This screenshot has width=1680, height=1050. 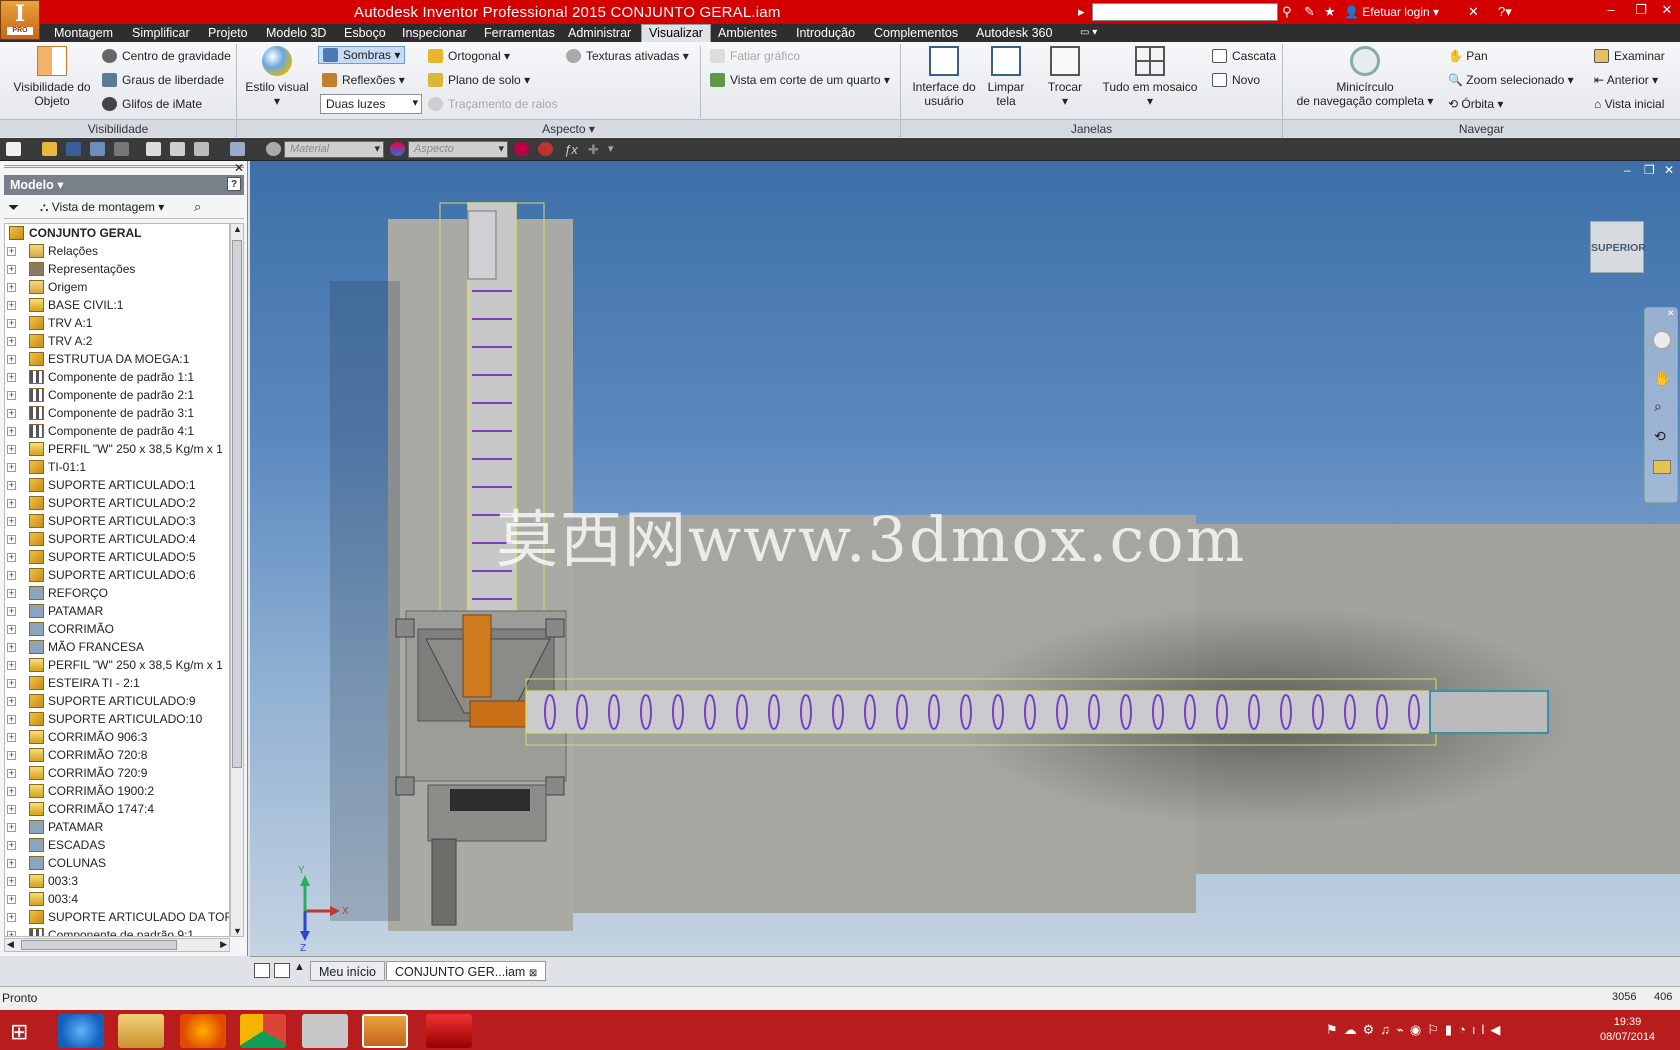 What do you see at coordinates (434, 33) in the screenshot?
I see `tab-inspecionar: Inspecionar` at bounding box center [434, 33].